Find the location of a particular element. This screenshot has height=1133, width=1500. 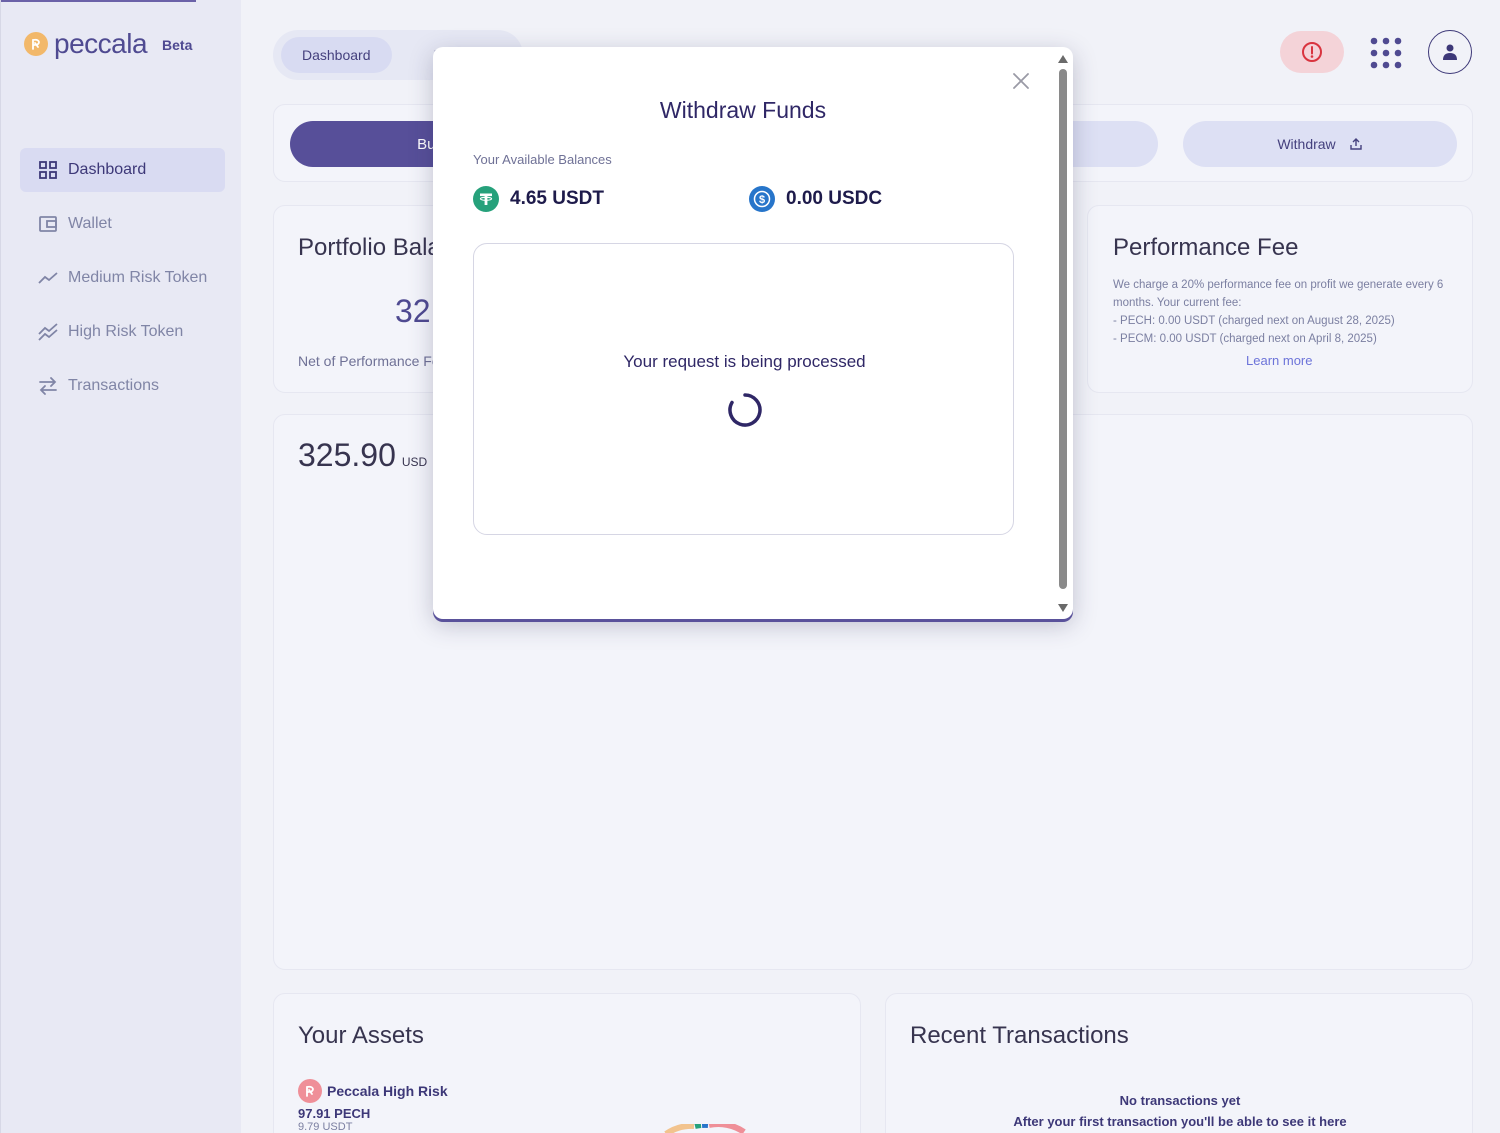

apps-grid-icon is located at coordinates (1386, 53).